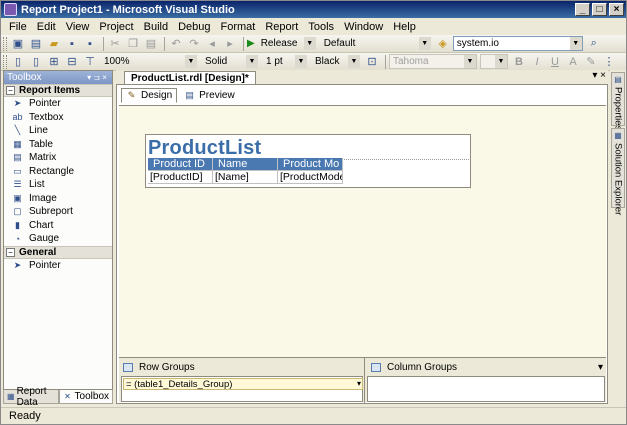 This screenshot has width=627, height=425. I want to click on toolbox-item-list: ☰ List, so click(58, 185).